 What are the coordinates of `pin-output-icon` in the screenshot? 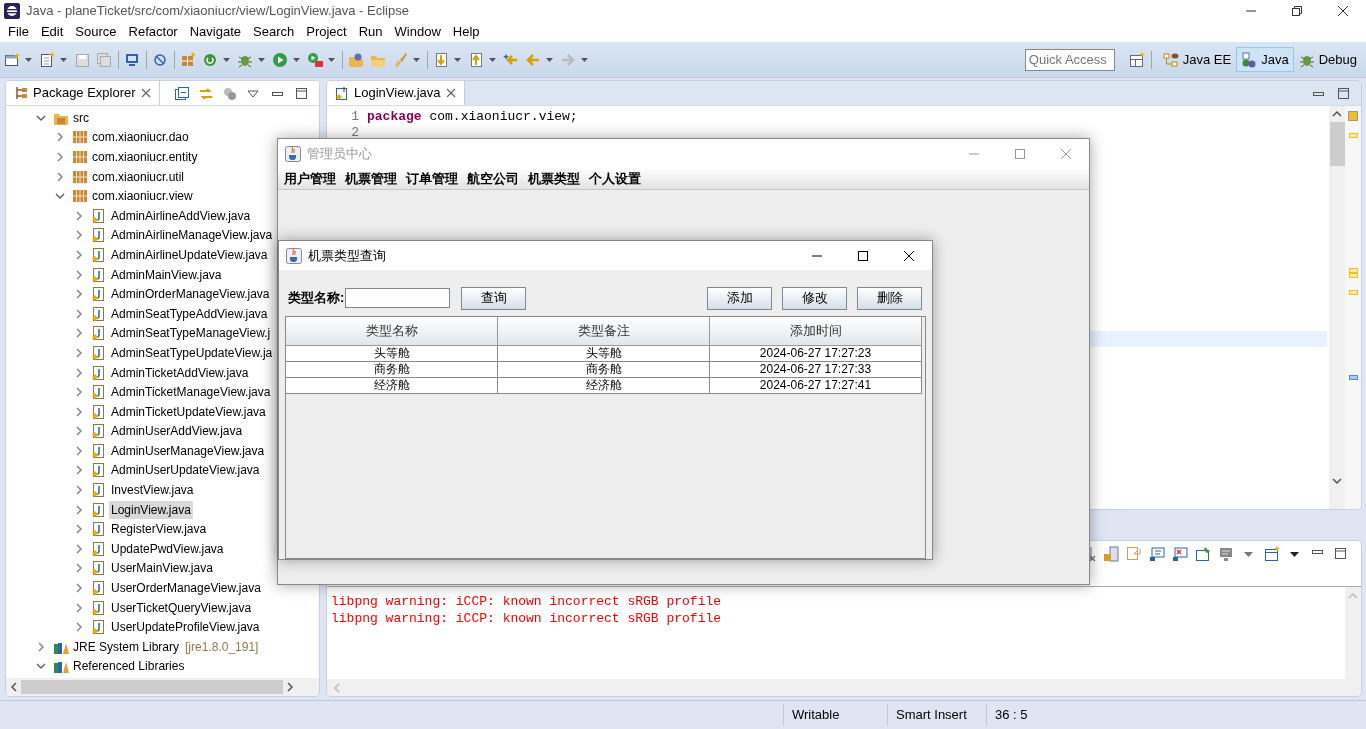 It's located at (1157, 554).